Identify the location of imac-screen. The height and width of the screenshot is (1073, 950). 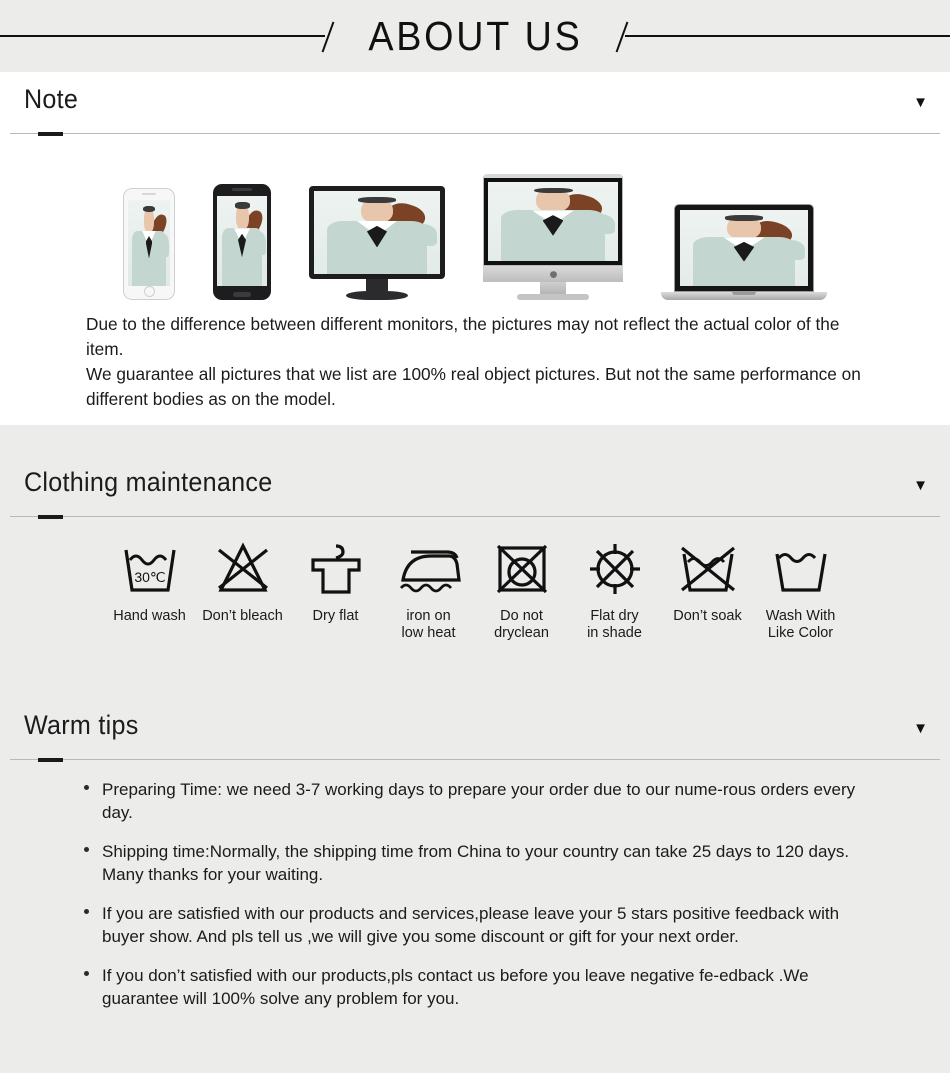
(553, 221).